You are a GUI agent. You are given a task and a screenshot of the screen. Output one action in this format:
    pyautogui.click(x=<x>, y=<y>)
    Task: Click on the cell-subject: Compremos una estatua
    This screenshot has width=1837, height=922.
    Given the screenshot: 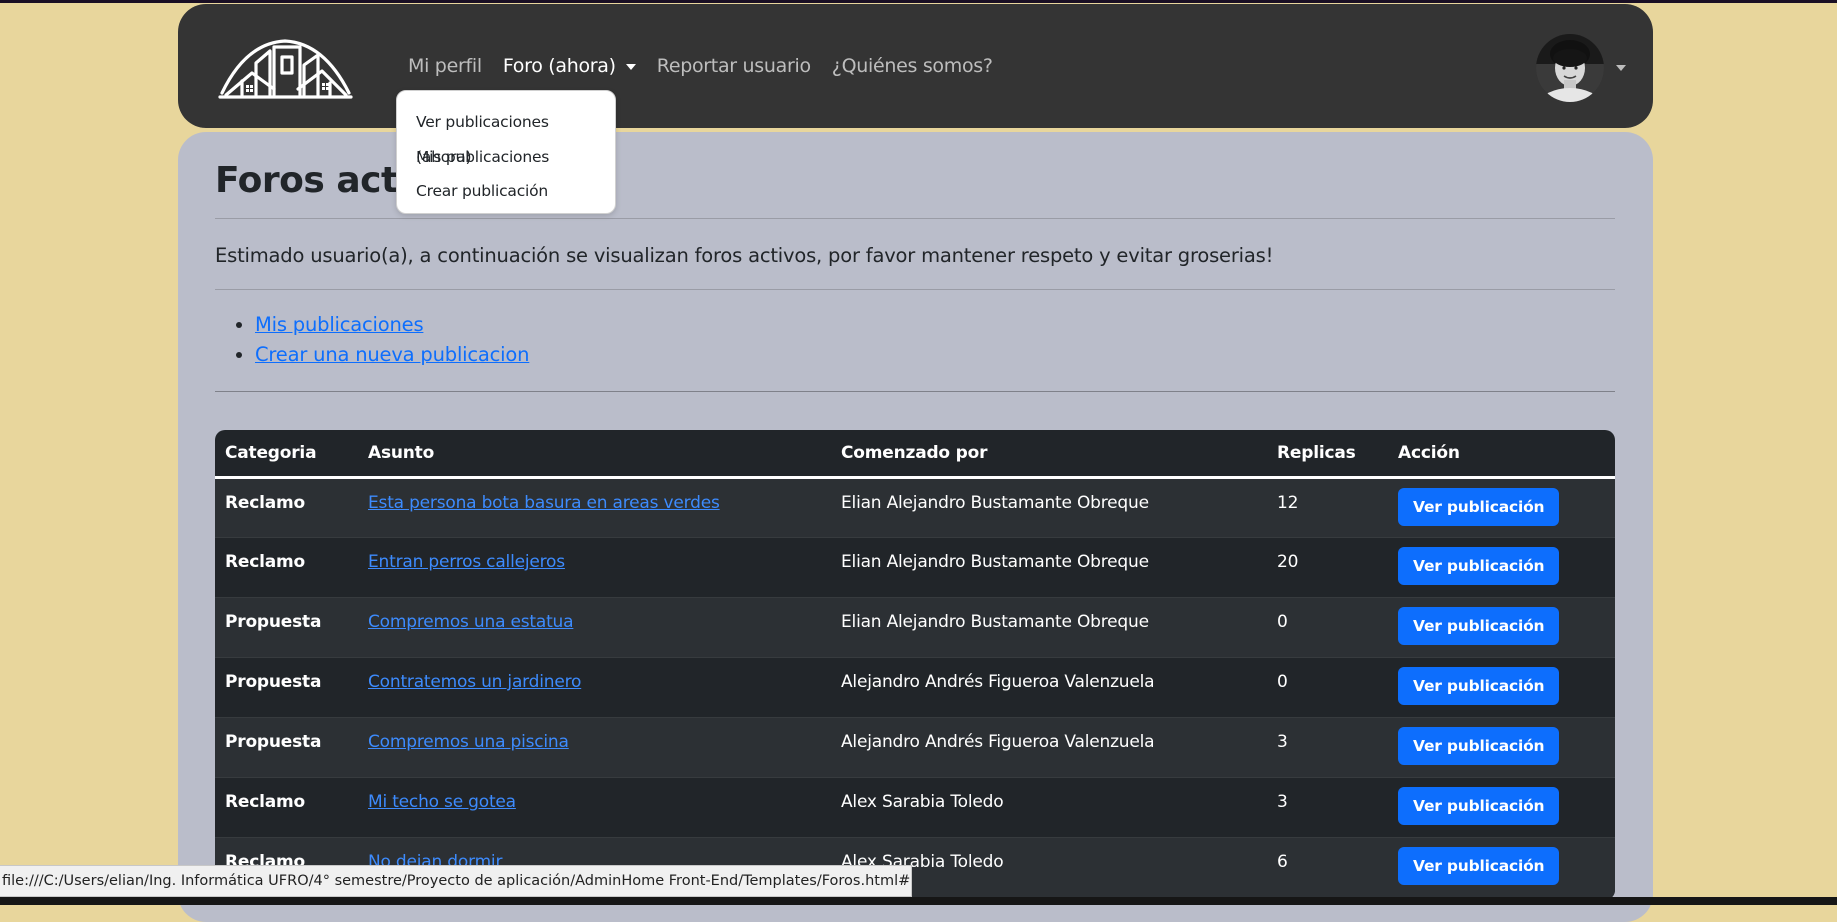 What is the action you would take?
    pyautogui.click(x=594, y=627)
    